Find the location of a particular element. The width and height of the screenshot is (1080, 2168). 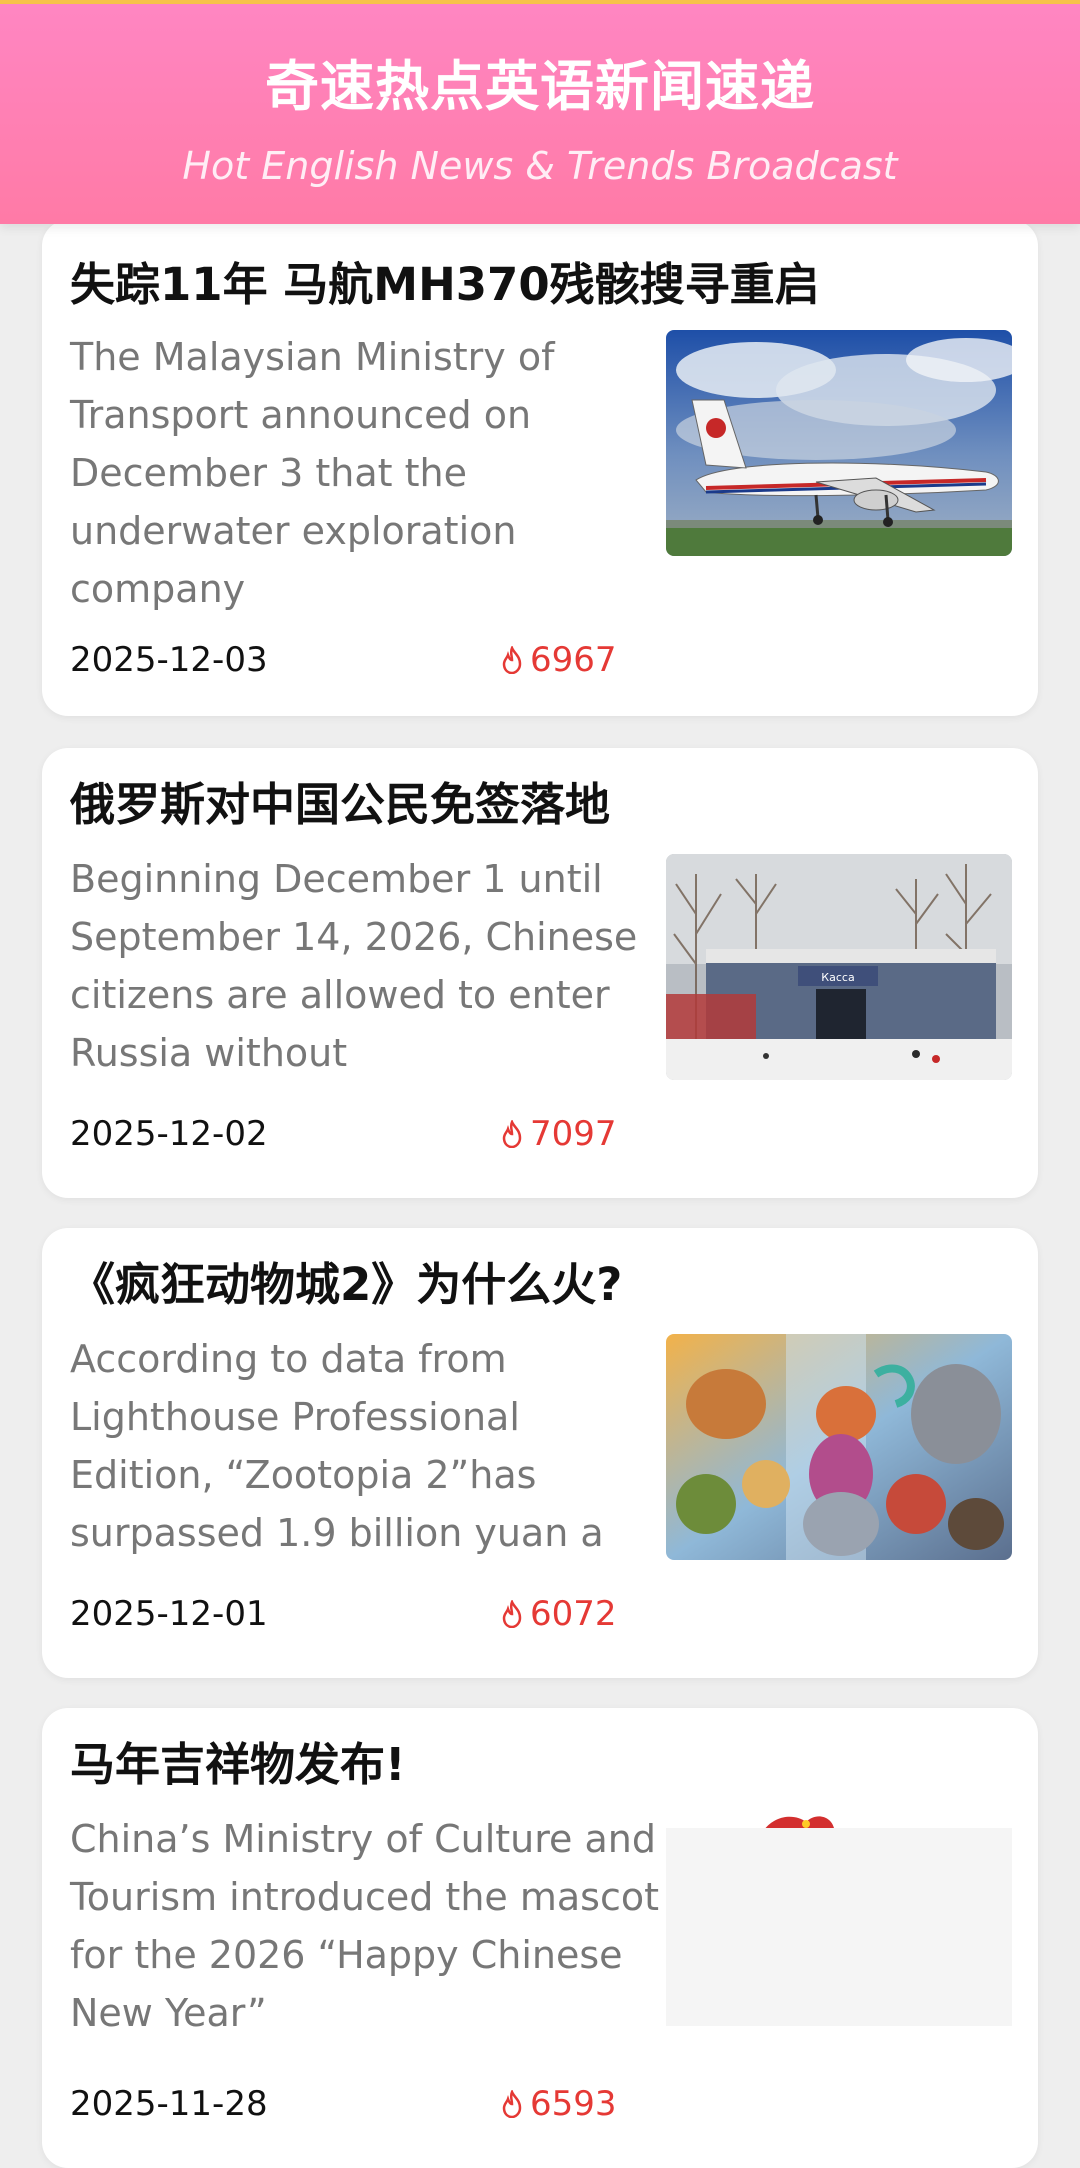

hot-count-value: 6072 is located at coordinates (573, 1614).